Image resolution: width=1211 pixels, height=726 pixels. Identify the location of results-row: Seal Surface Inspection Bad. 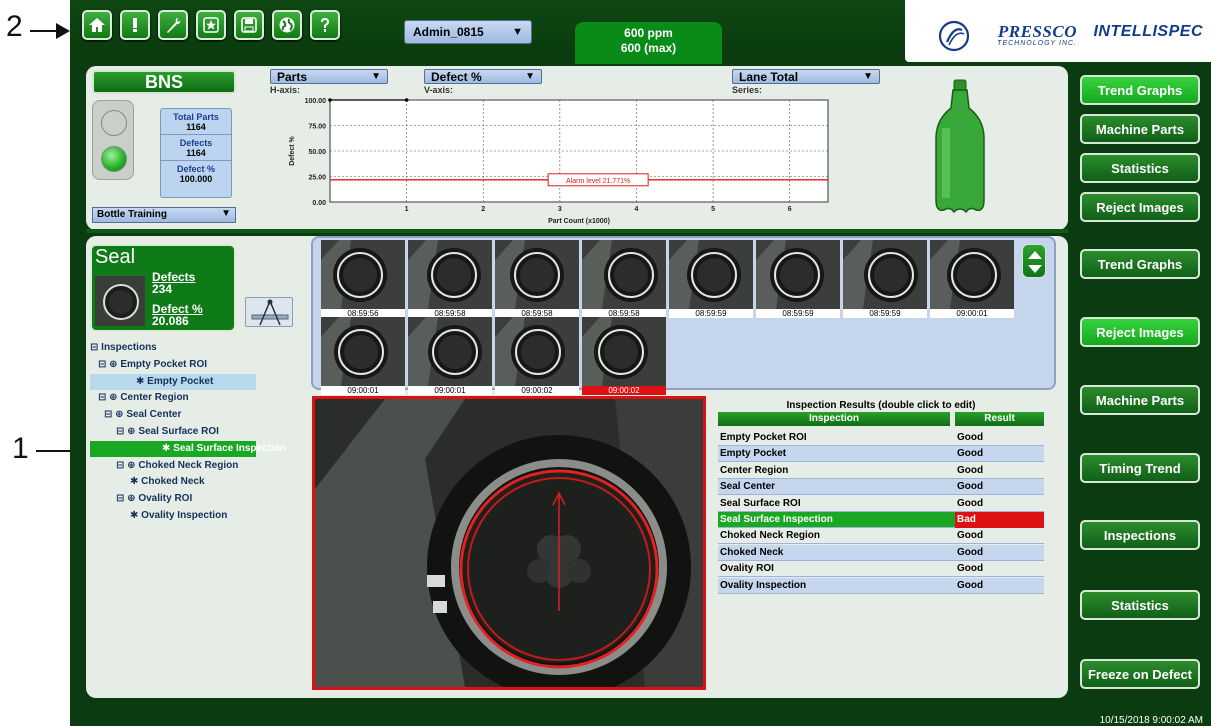
(881, 520).